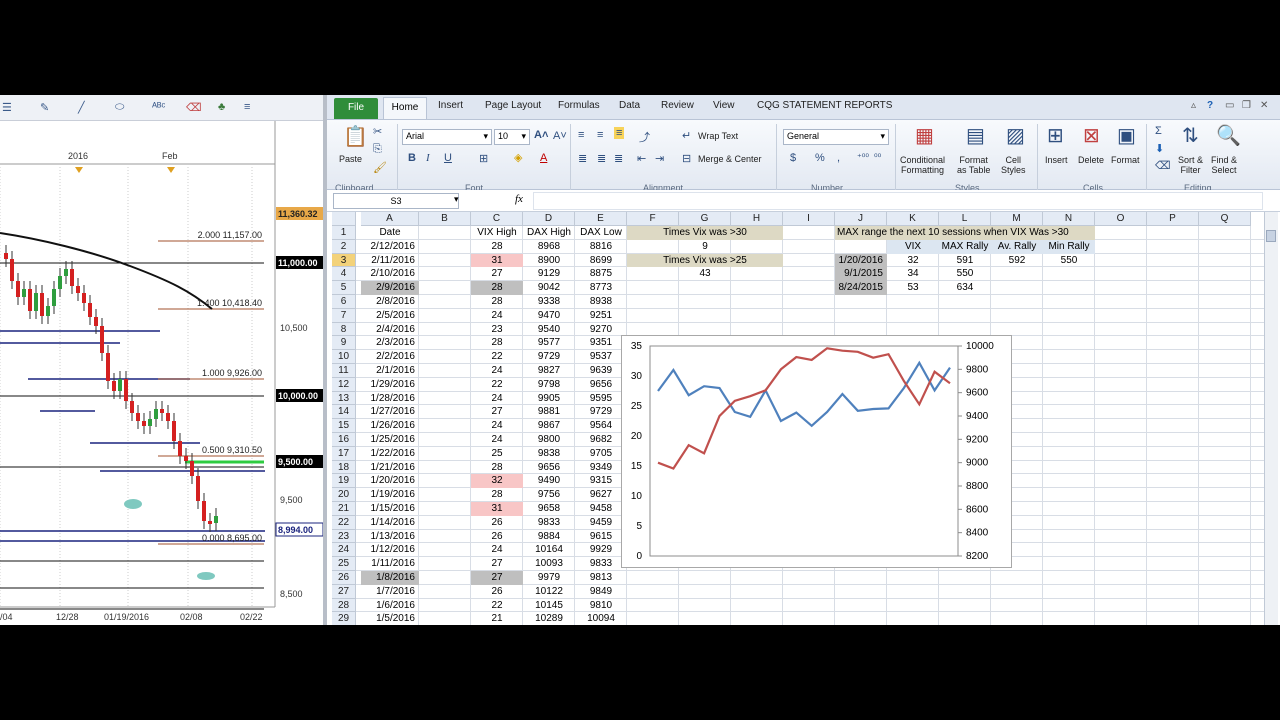  What do you see at coordinates (390, 219) in the screenshot?
I see `column-header-A: A` at bounding box center [390, 219].